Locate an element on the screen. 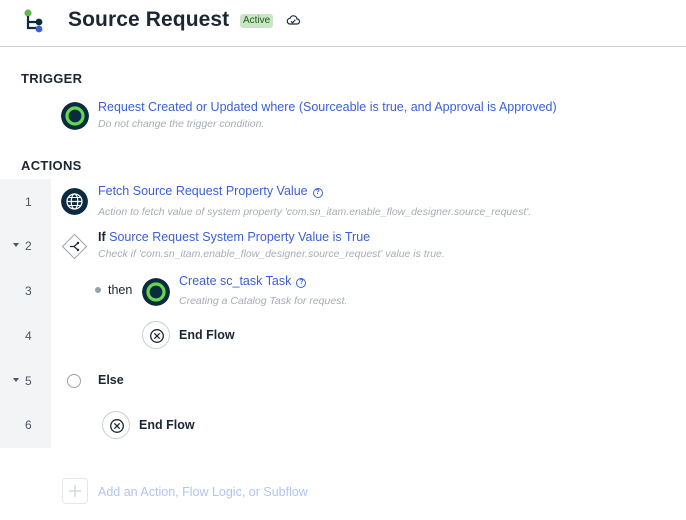 Image resolution: width=686 pixels, height=520 pixels. trigger-title-where: where is located at coordinates (278, 107).